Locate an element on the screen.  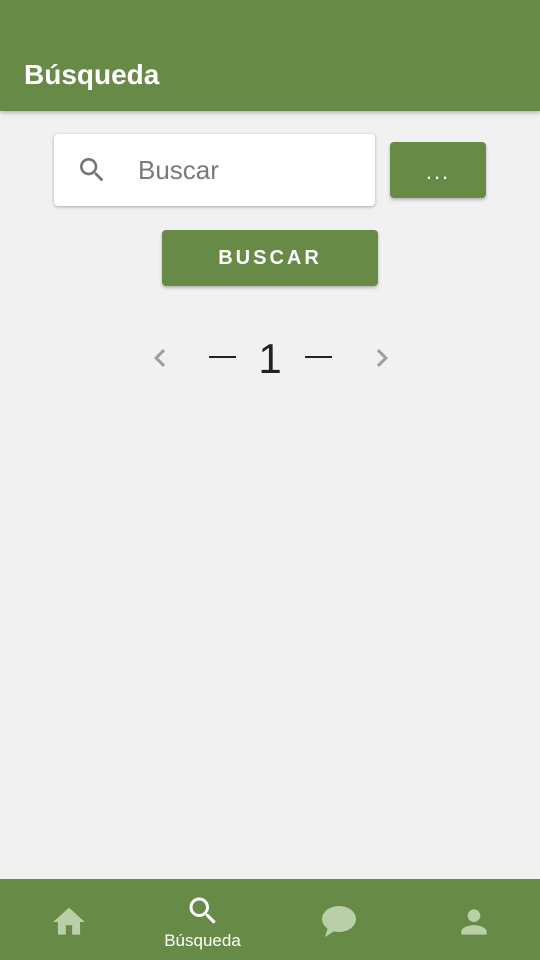
nav-item-profile is located at coordinates (472, 919).